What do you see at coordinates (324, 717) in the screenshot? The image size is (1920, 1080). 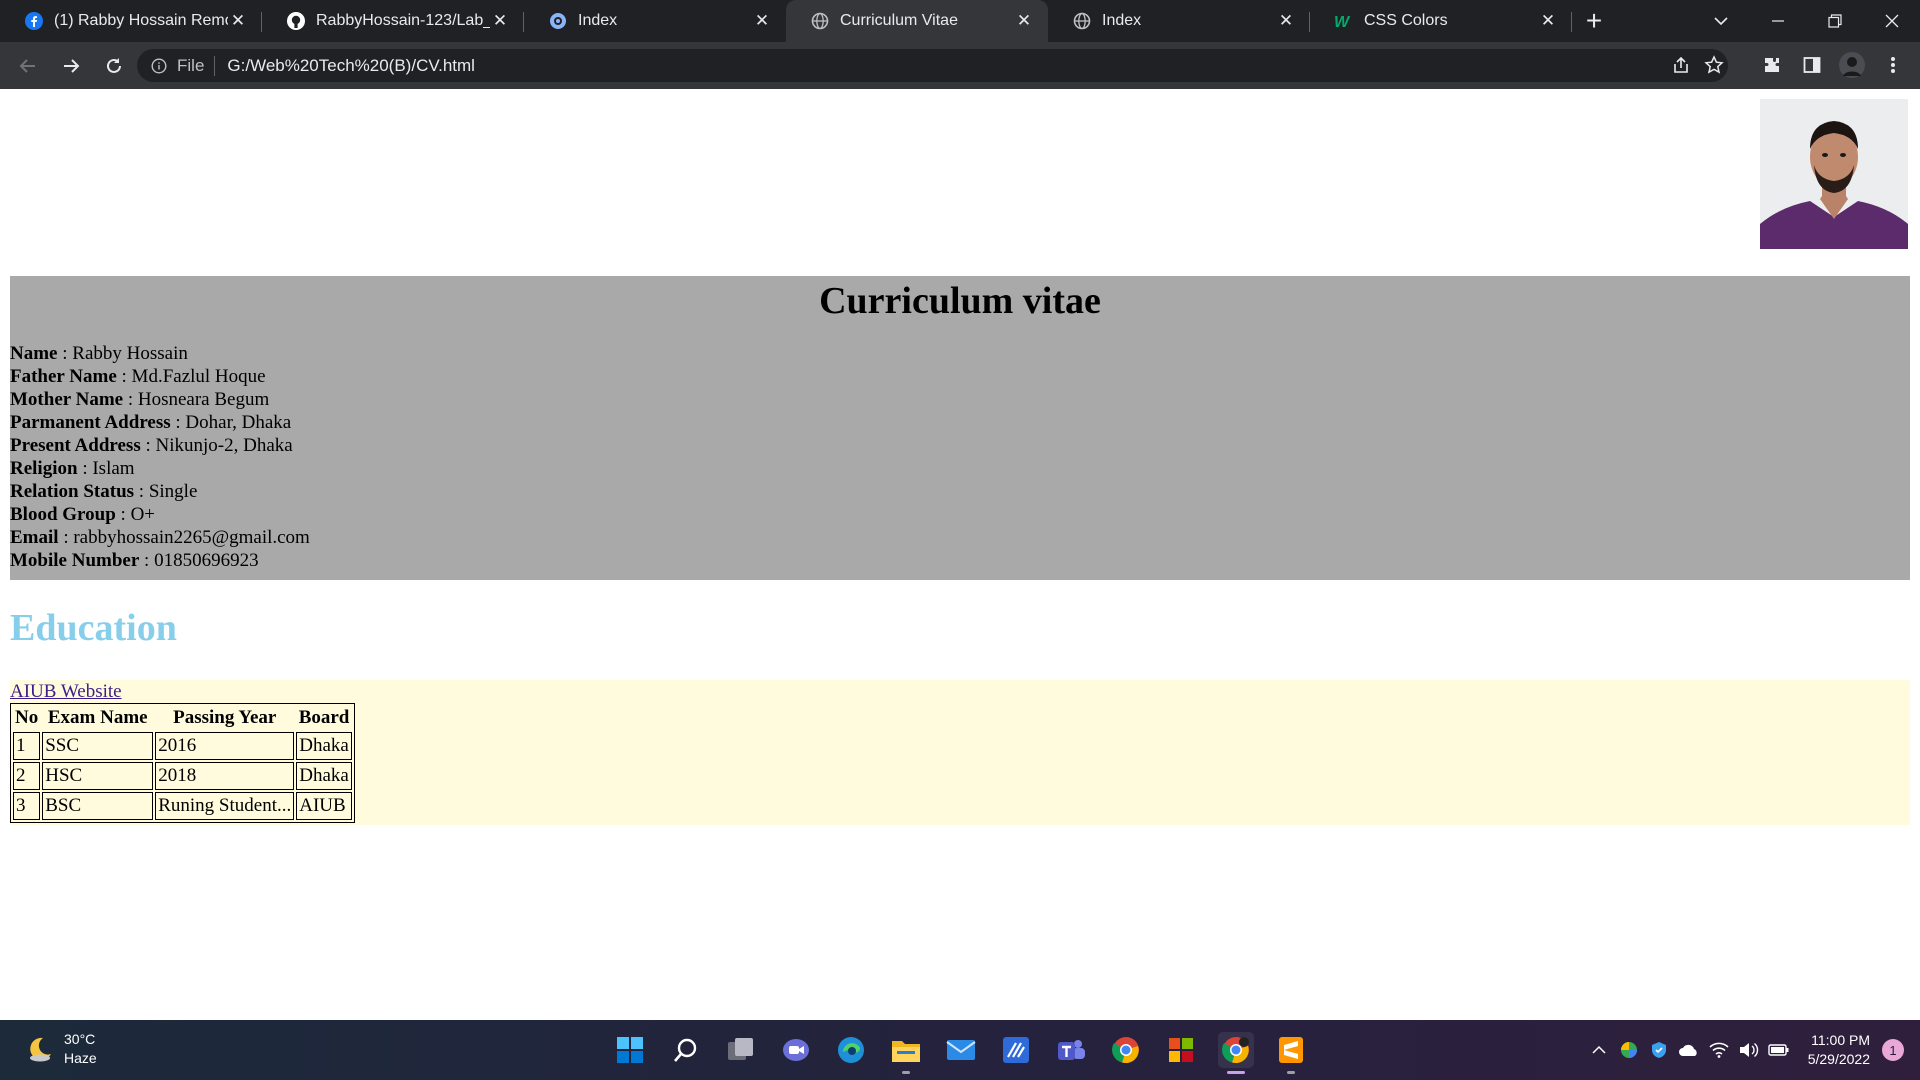 I see `column-header: Board` at bounding box center [324, 717].